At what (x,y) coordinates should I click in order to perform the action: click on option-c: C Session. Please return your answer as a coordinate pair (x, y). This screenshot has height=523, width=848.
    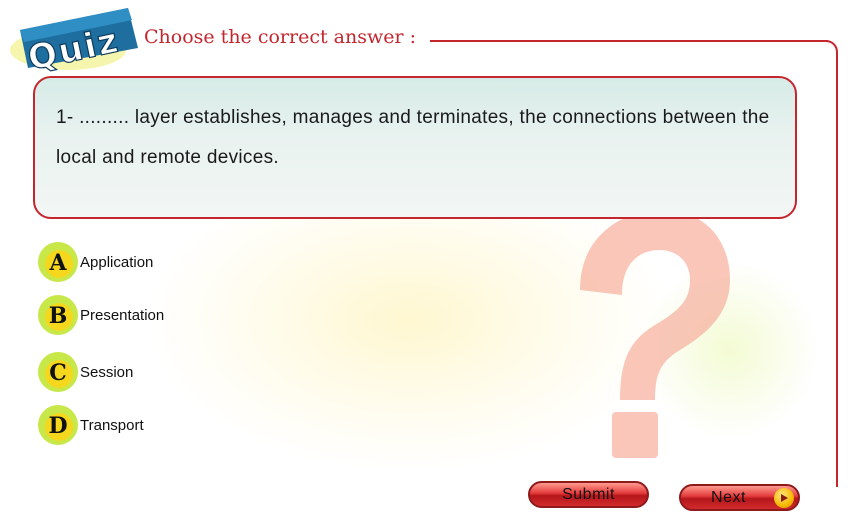
    Looking at the image, I should click on (121, 372).